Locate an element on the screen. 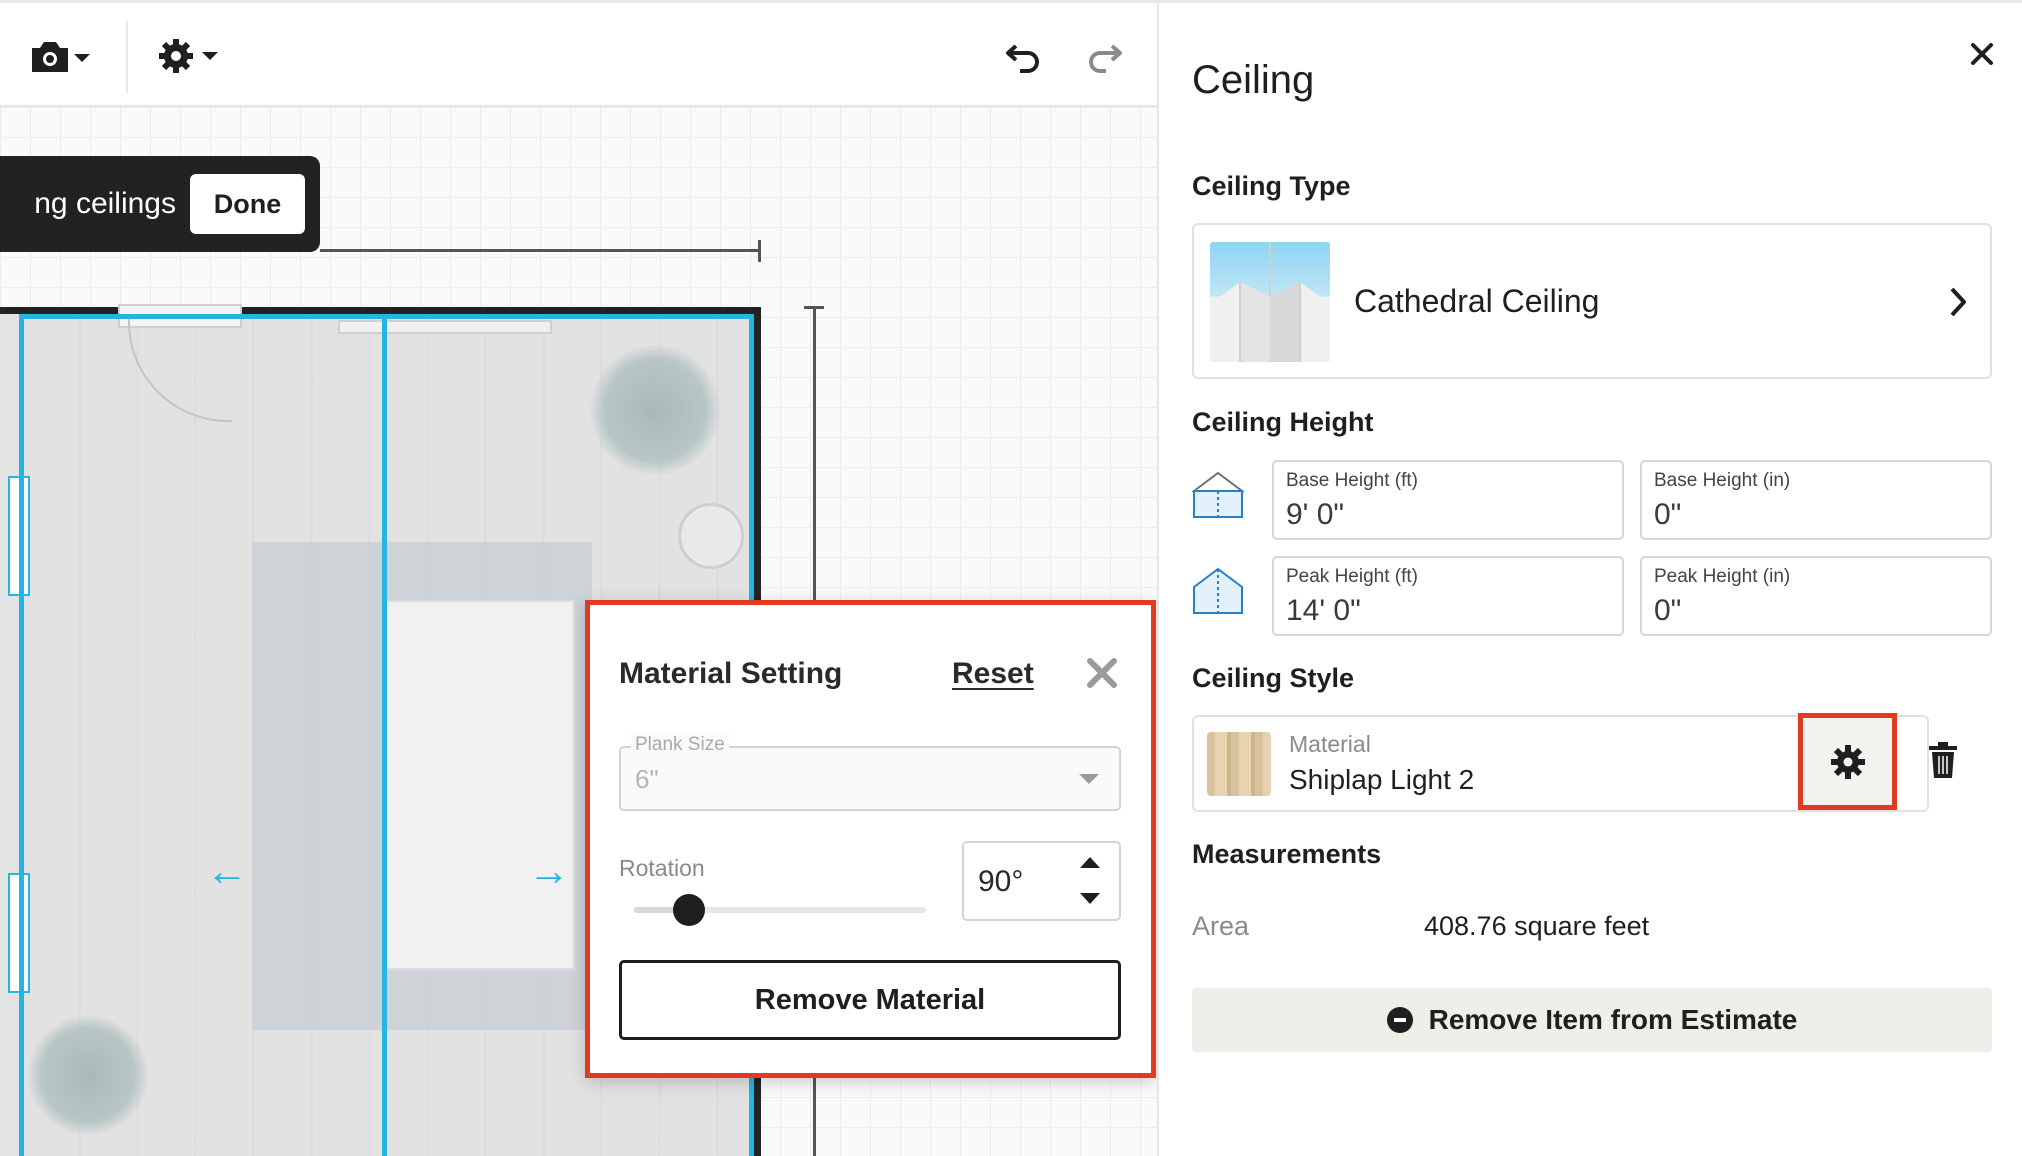 The width and height of the screenshot is (2022, 1156). base-height-in-label: Base Height (in) is located at coordinates (1722, 480).